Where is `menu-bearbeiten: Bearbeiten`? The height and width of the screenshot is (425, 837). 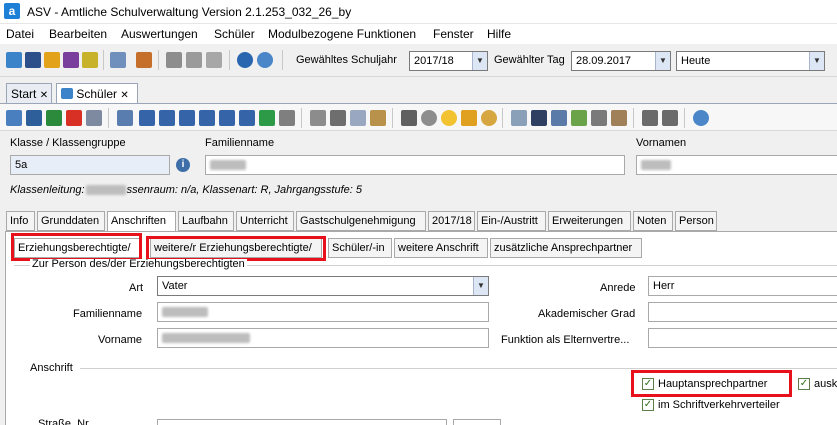 menu-bearbeiten: Bearbeiten is located at coordinates (78, 34).